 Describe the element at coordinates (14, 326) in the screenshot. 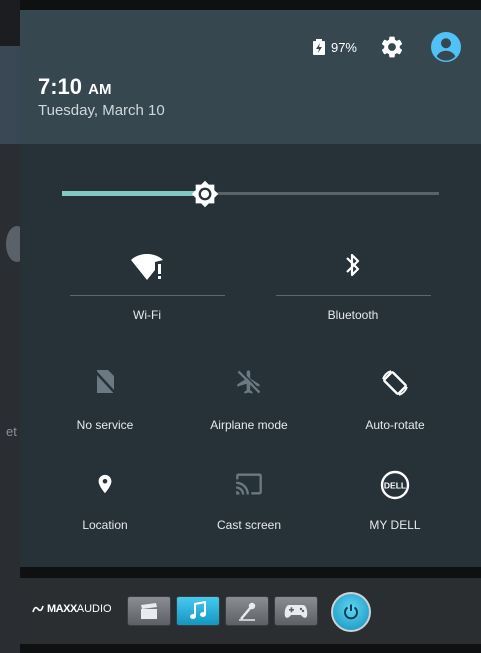

I see `background-app: et` at that location.